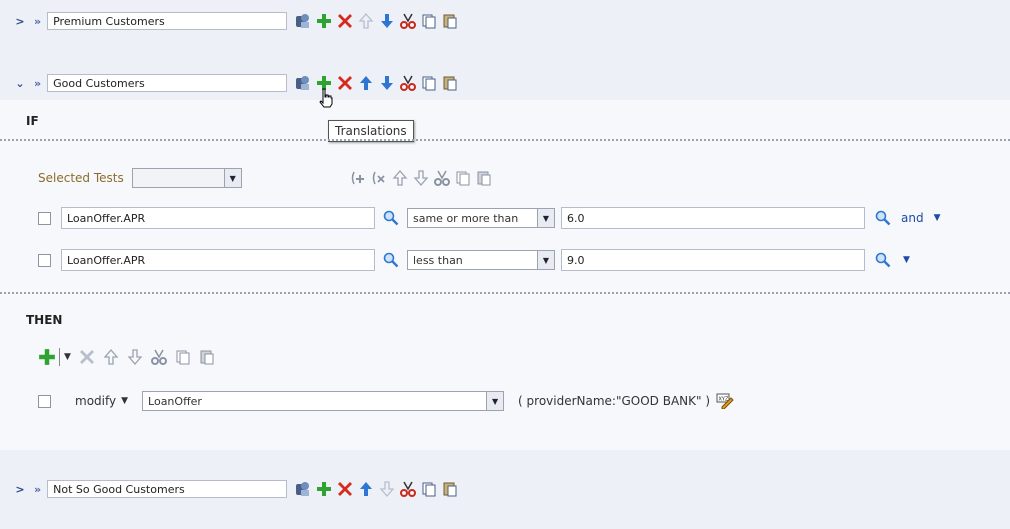 The image size is (1010, 529). Describe the element at coordinates (576, 260) in the screenshot. I see `value-text: 9.0` at that location.